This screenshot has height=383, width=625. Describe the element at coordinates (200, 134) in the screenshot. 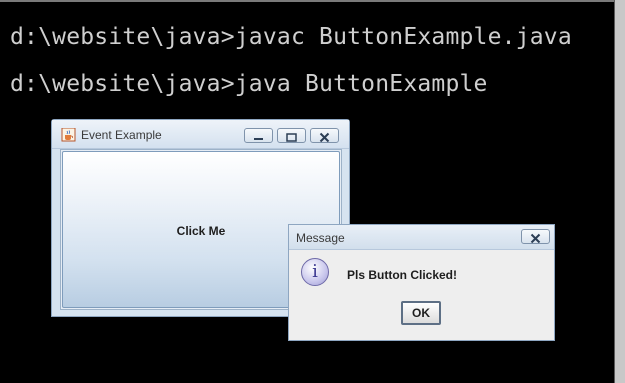

I see `window-title-bar: Event Example` at that location.